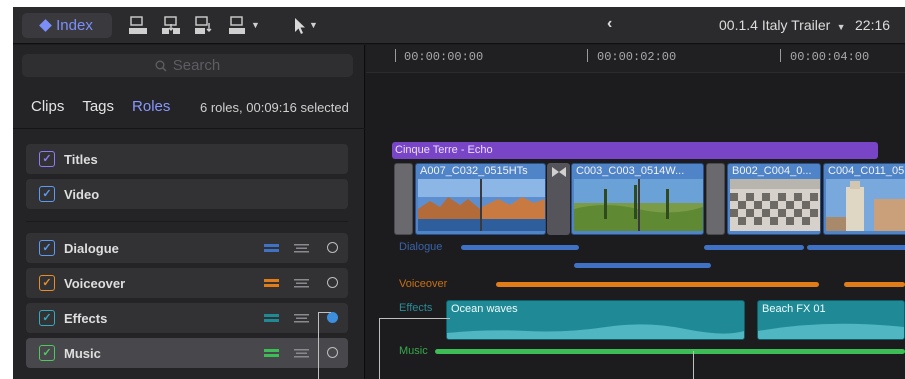  I want to click on back-chevron-left-icon: ‹, so click(609, 24).